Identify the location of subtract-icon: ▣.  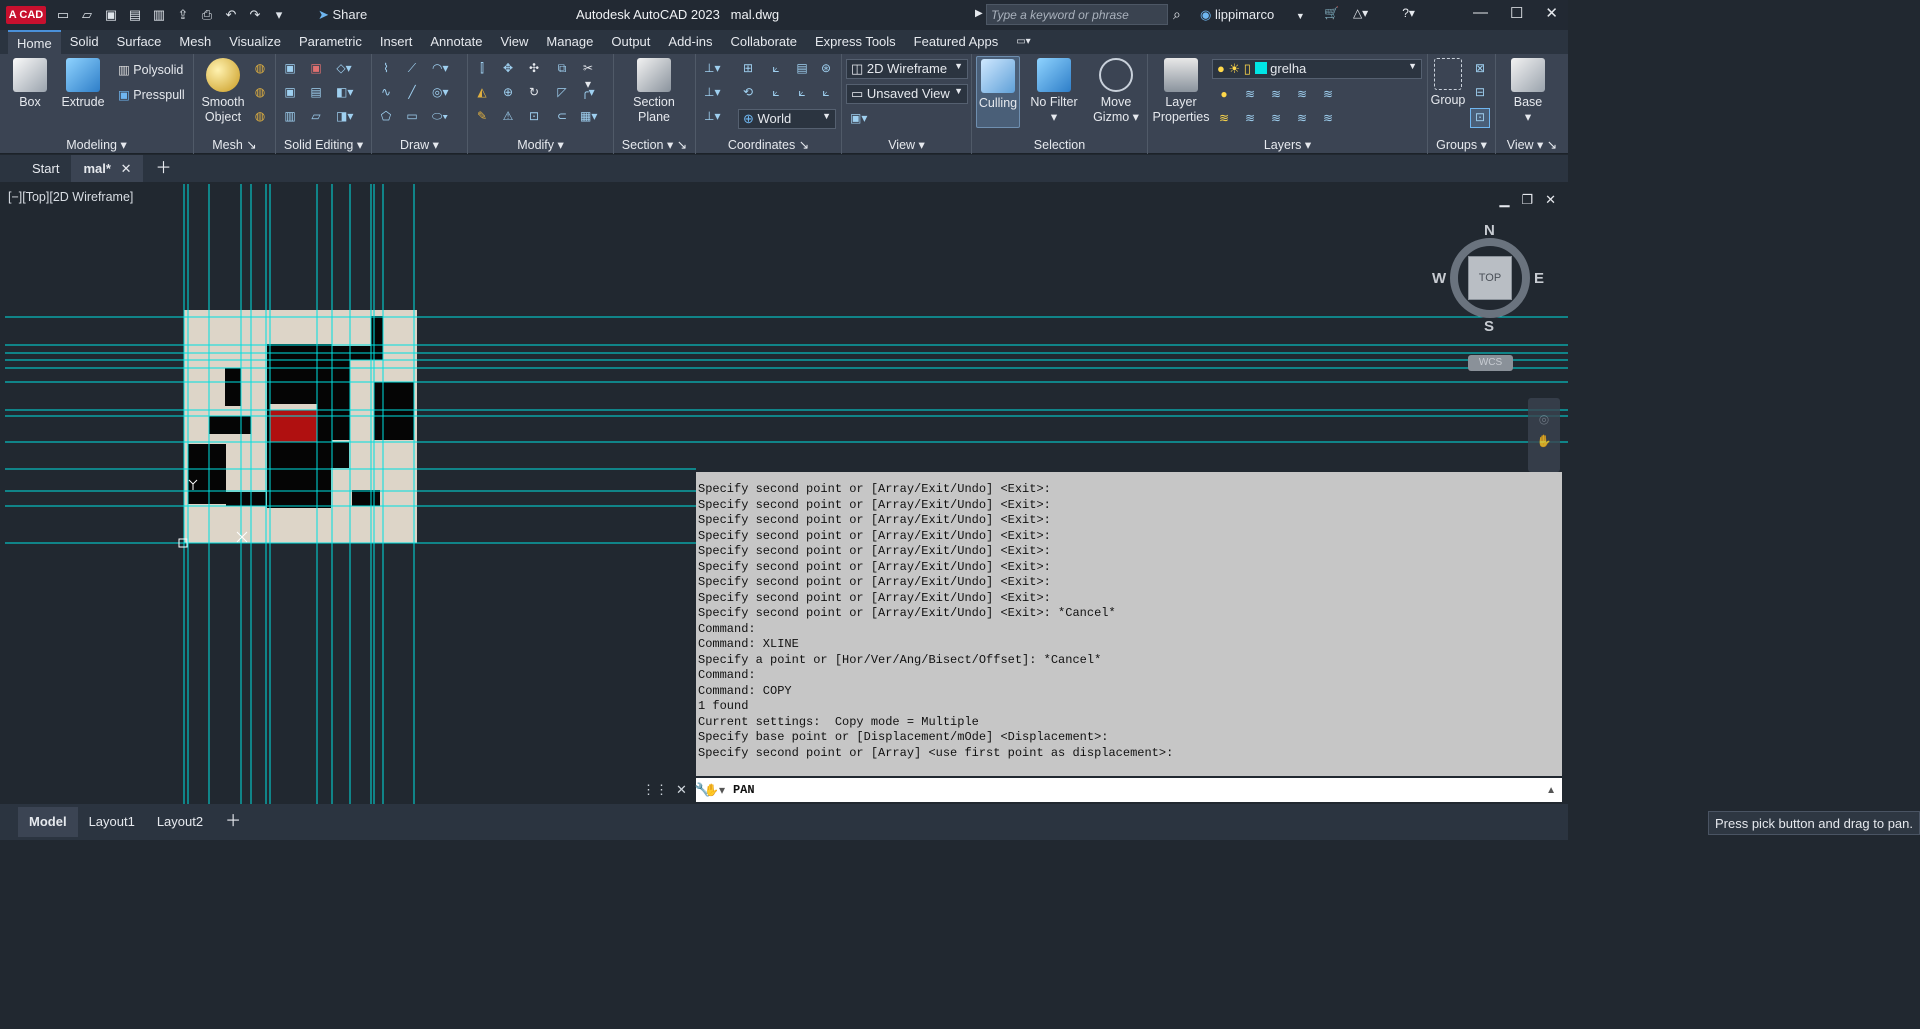
(316, 68).